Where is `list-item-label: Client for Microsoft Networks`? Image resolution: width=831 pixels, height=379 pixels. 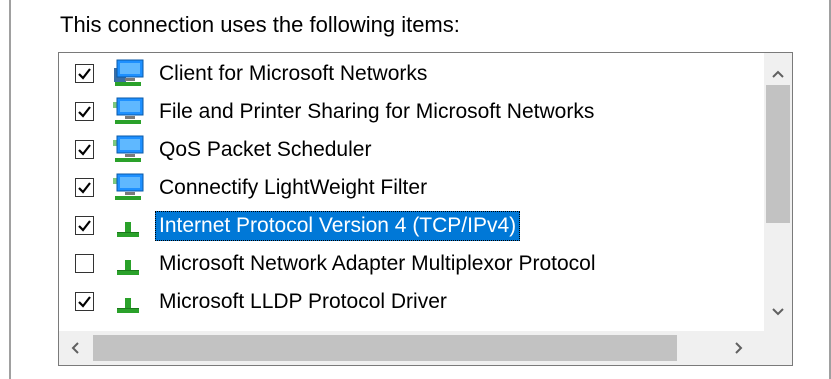
list-item-label: Client for Microsoft Networks is located at coordinates (293, 73).